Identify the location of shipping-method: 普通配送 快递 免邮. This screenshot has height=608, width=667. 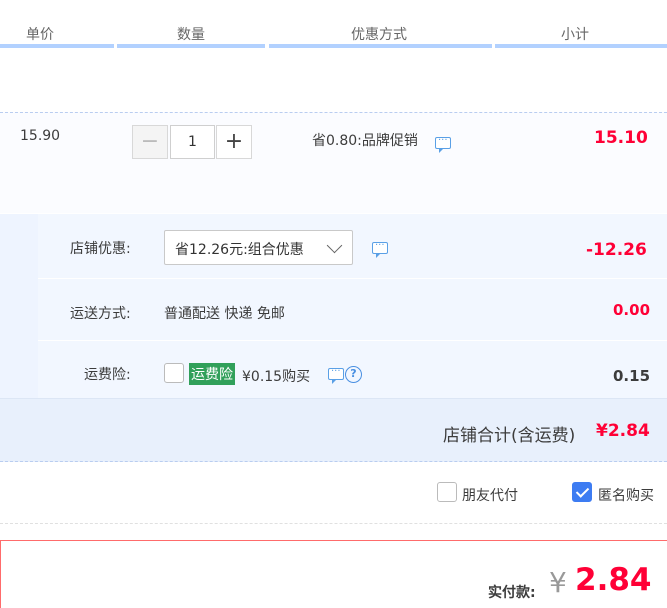
(224, 314).